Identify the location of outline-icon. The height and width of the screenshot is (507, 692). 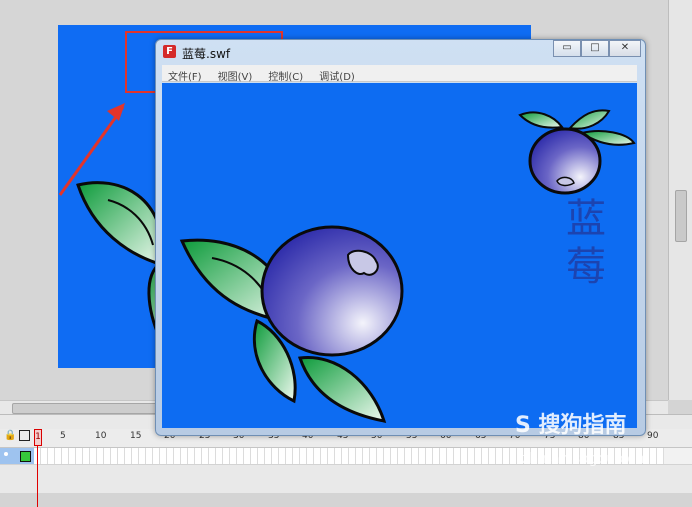
(24, 435).